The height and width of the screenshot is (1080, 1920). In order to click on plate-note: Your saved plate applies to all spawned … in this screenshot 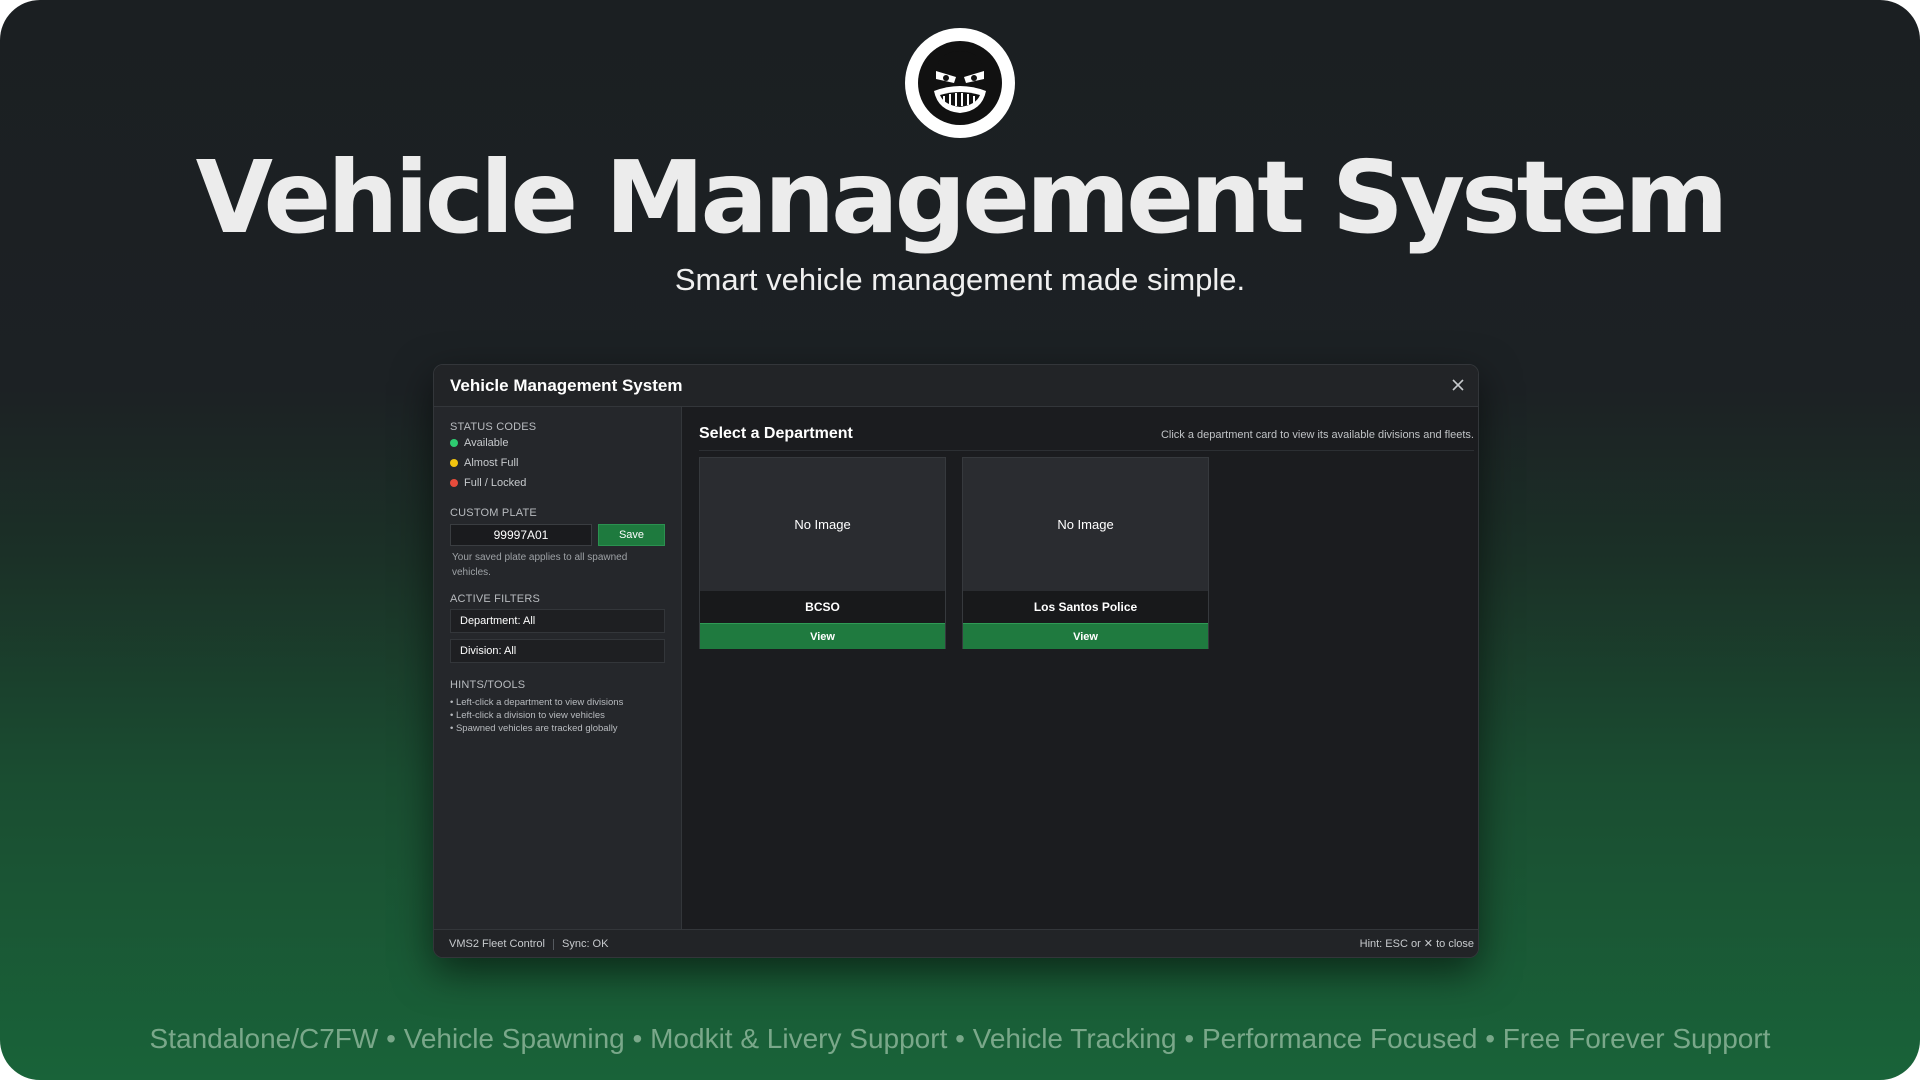, I will do `click(540, 565)`.